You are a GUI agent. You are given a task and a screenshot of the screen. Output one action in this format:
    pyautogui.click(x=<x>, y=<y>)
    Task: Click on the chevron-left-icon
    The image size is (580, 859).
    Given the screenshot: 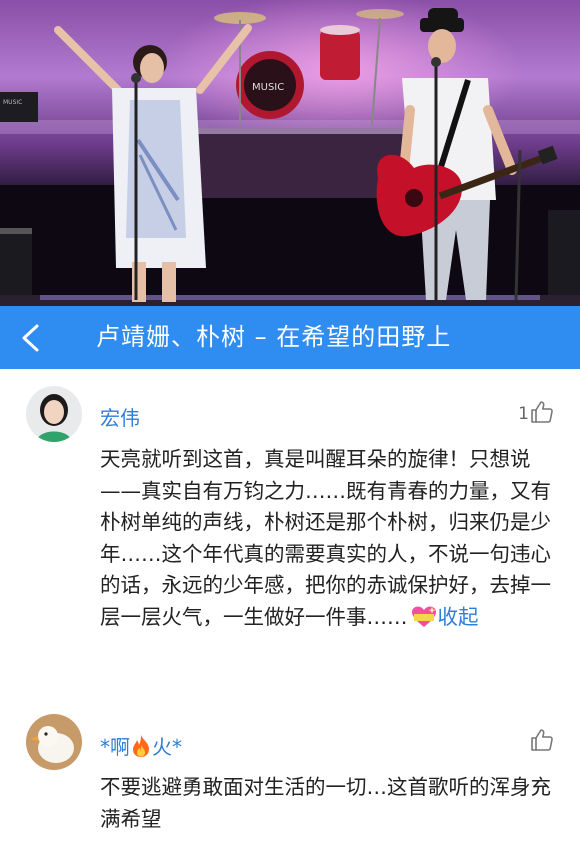 What is the action you would take?
    pyautogui.click(x=30, y=338)
    